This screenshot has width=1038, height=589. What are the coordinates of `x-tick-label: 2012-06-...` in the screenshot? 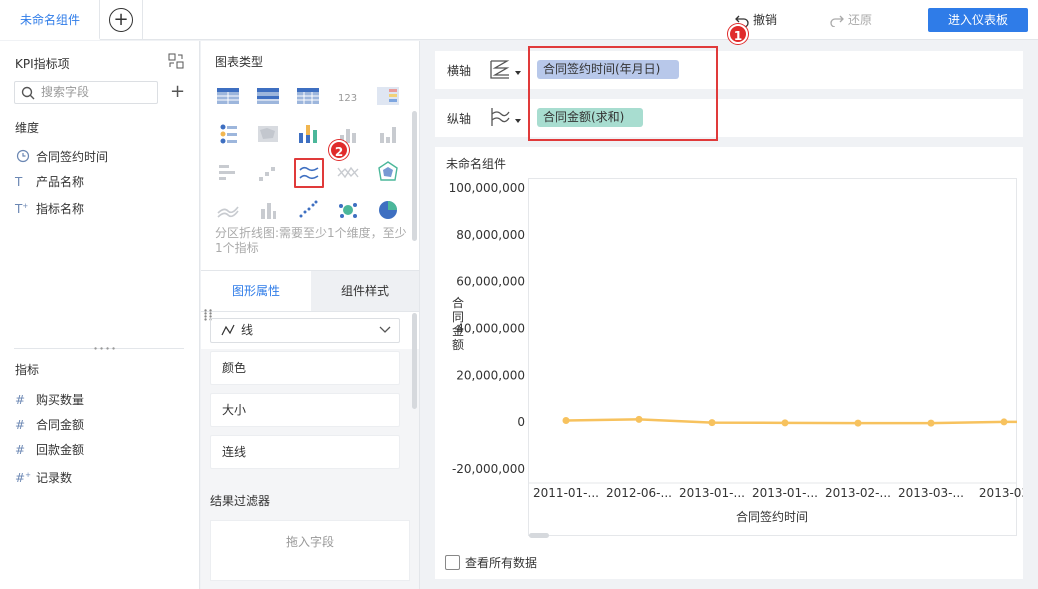 It's located at (639, 493).